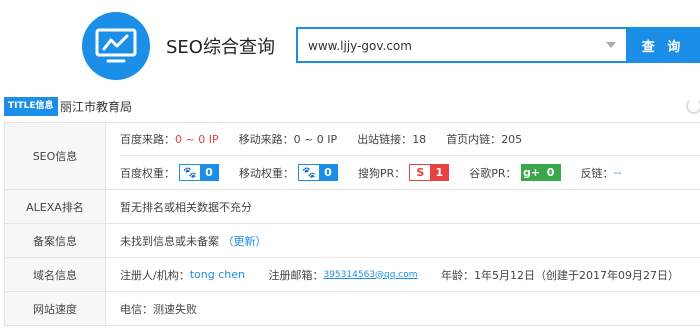 This screenshot has height=335, width=700. I want to click on icp-value: 未找到信息或未备案, so click(169, 241).